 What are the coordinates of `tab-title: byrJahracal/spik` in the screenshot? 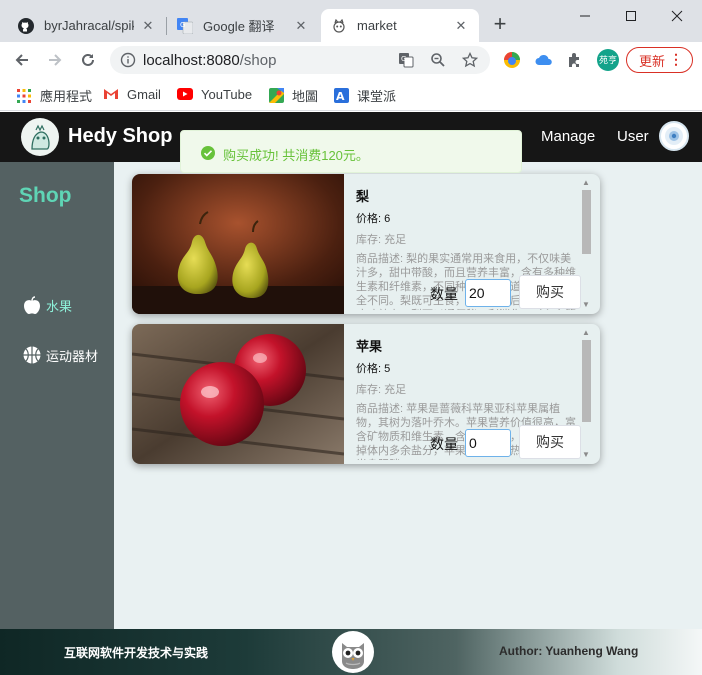 It's located at (89, 25).